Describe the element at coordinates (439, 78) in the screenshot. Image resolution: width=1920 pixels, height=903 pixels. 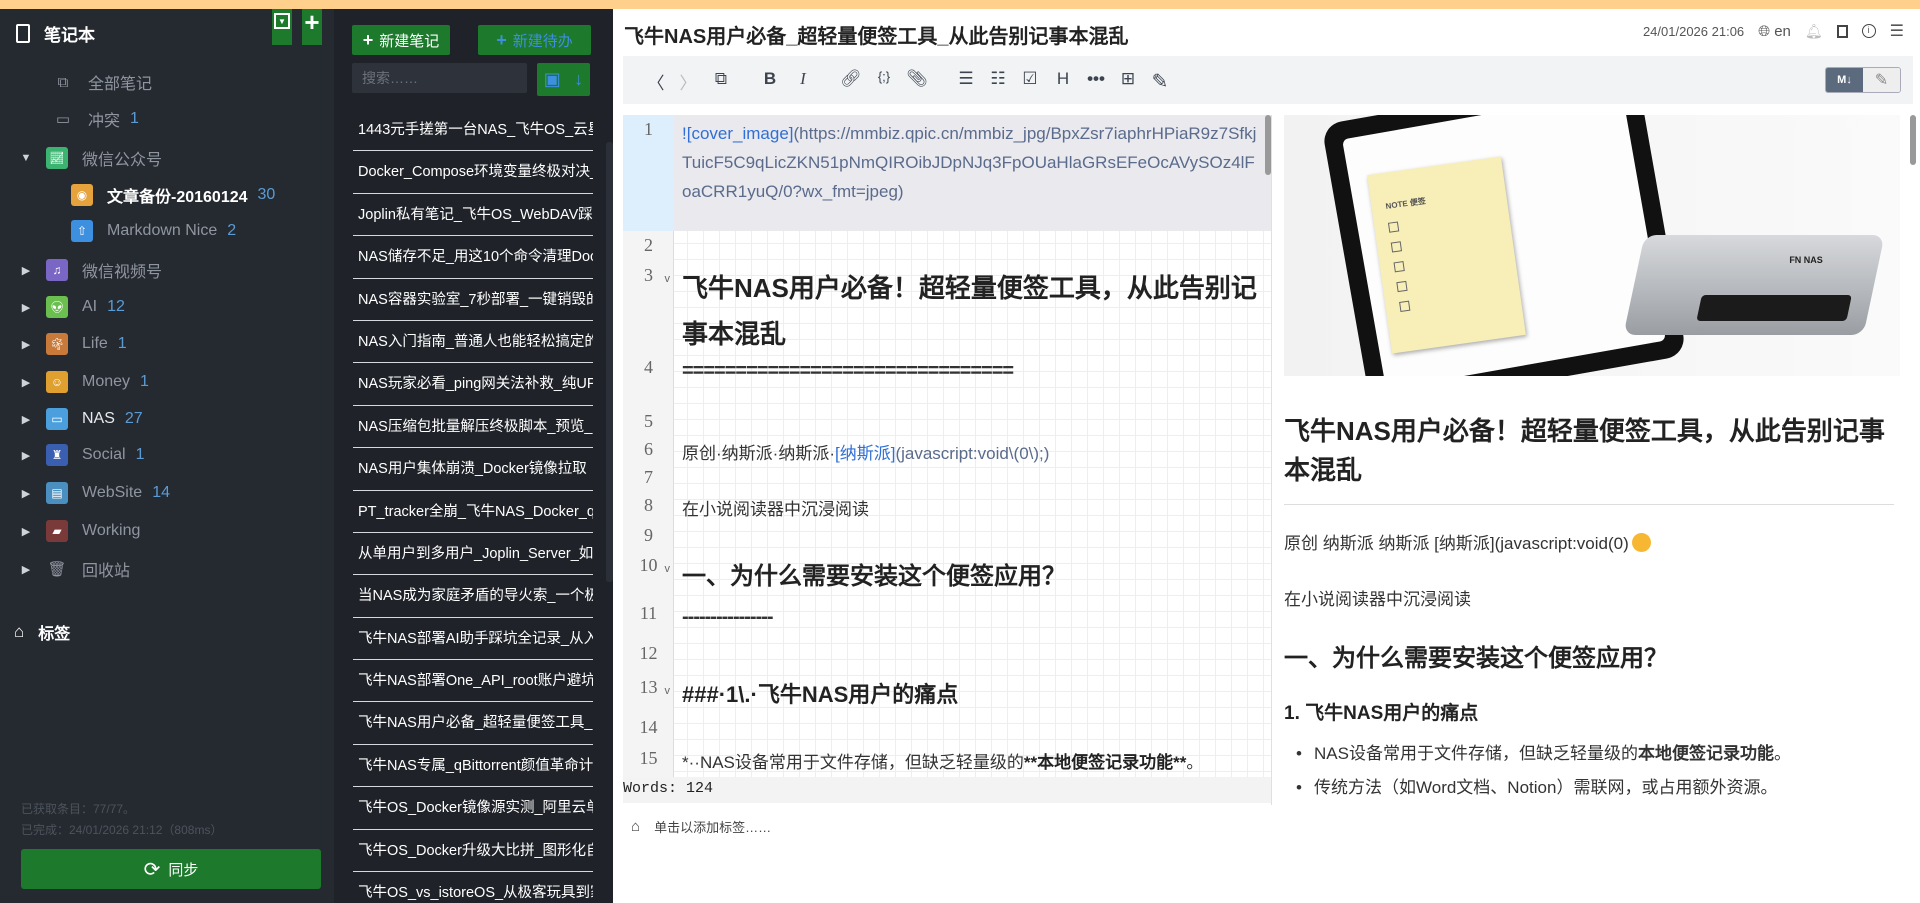
I see `search-input` at that location.